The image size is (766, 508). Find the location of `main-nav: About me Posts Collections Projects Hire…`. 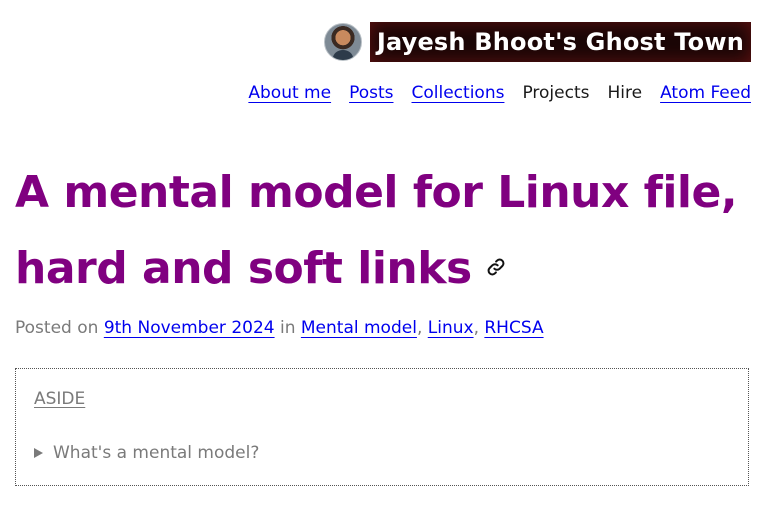

main-nav: About me Posts Collections Projects Hire… is located at coordinates (499, 93).